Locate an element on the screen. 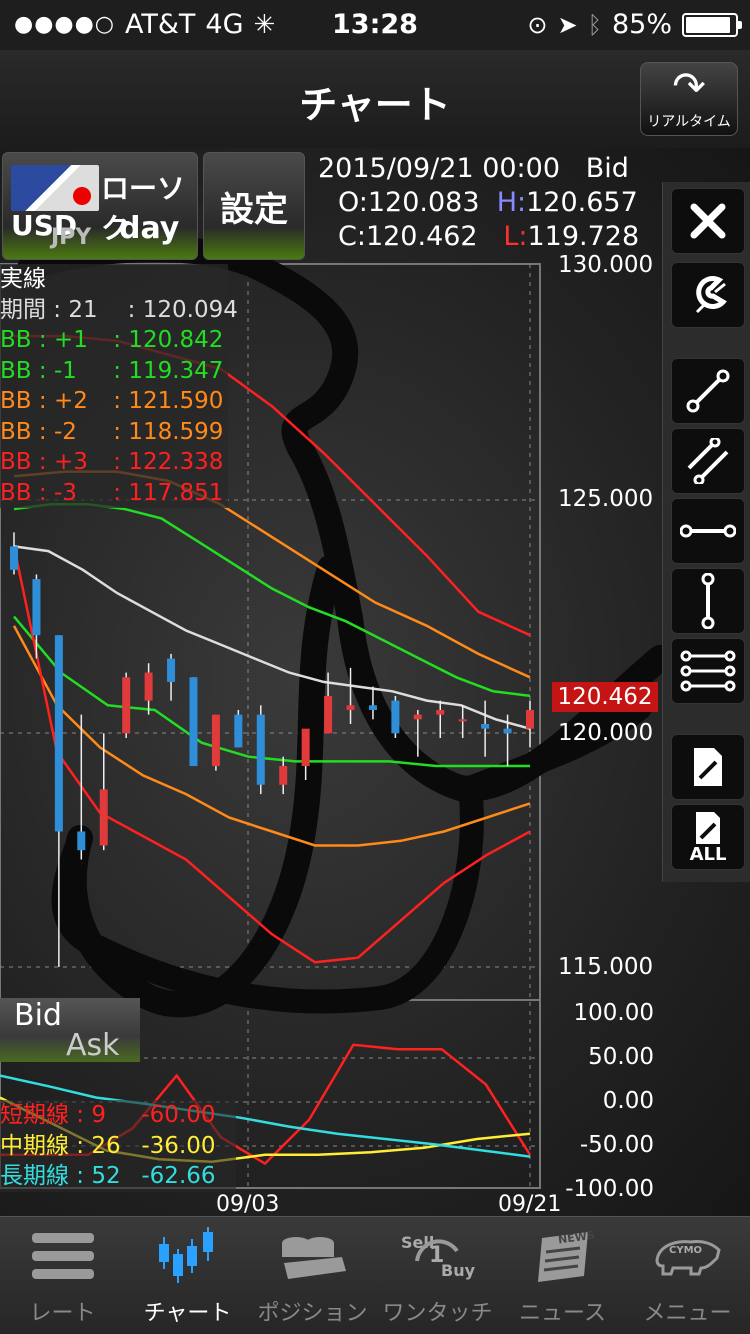  tab-menu: CYMO メニュー is located at coordinates (687, 1275).